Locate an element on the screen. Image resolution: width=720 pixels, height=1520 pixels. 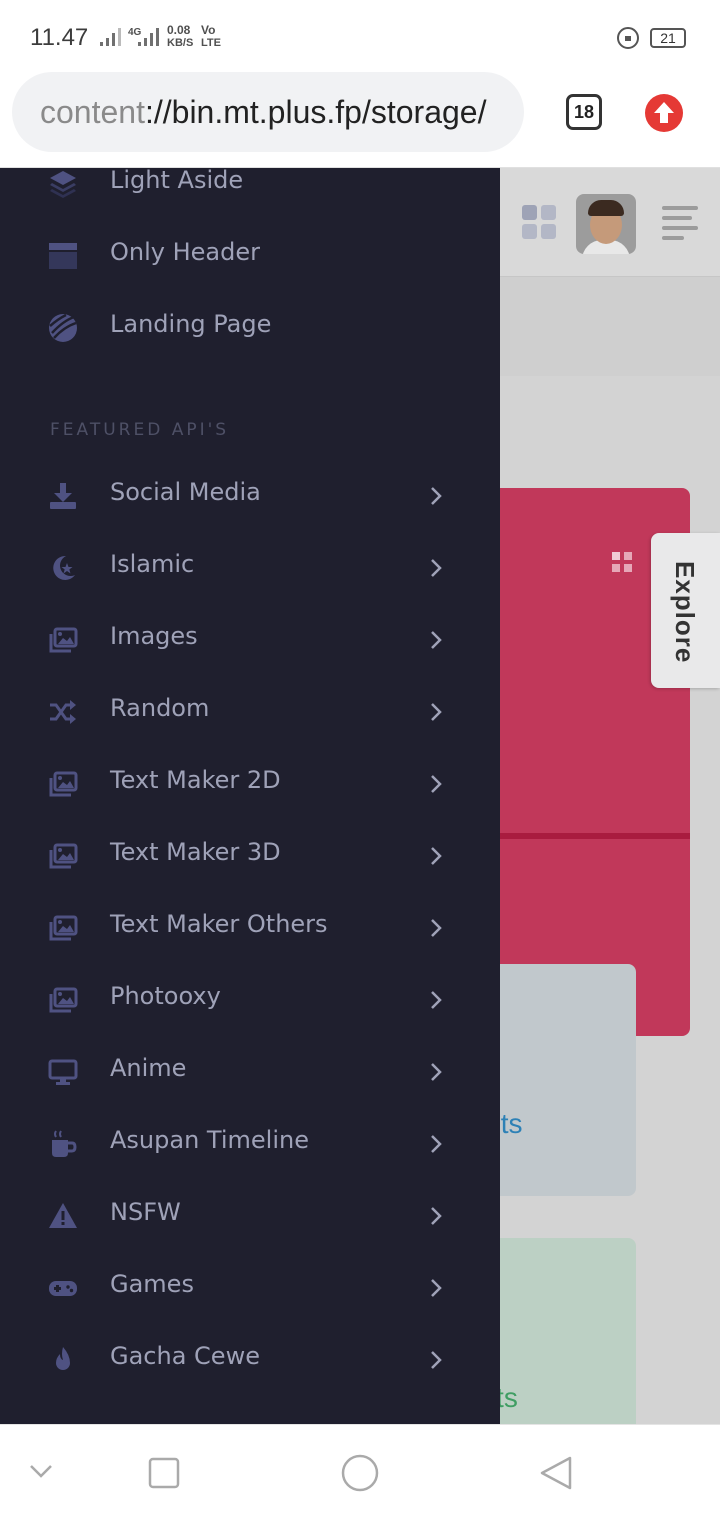
sidebar-item-label: Text Maker 3D is located at coordinates (195, 852).